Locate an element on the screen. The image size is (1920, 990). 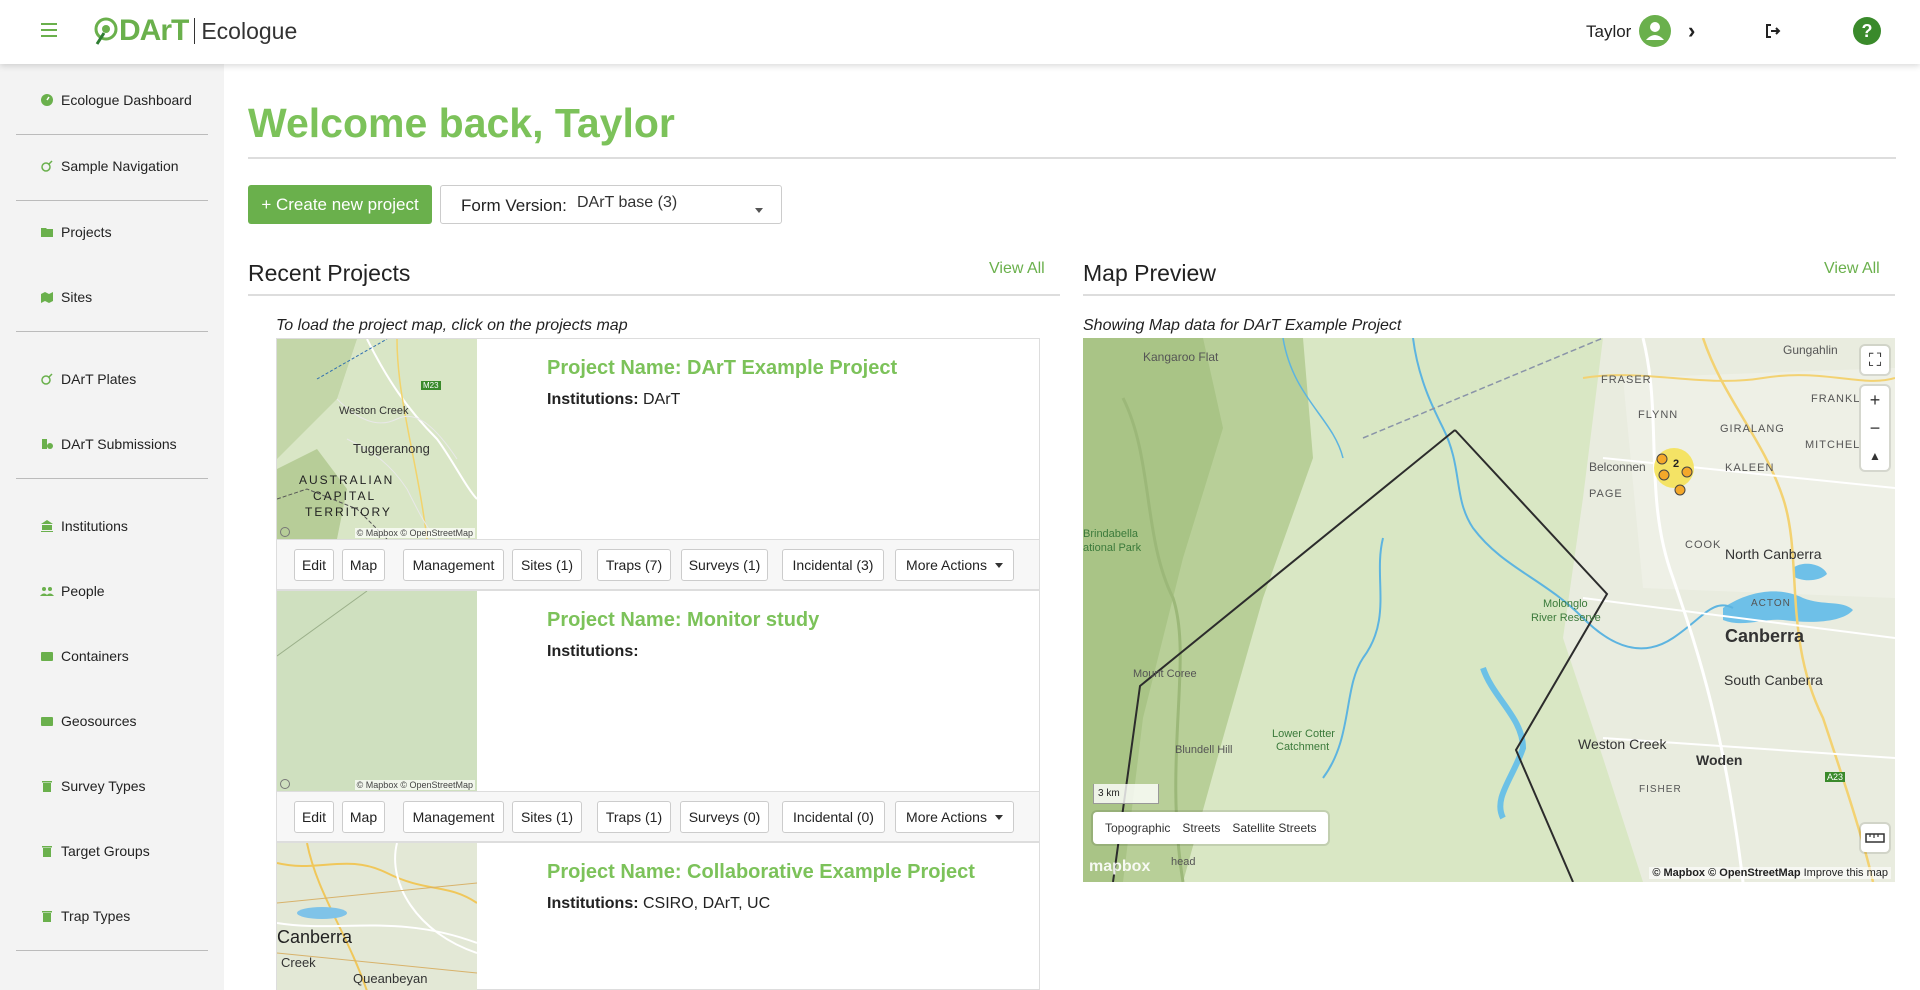
map-label: MITCHELL is located at coordinates (1836, 445).